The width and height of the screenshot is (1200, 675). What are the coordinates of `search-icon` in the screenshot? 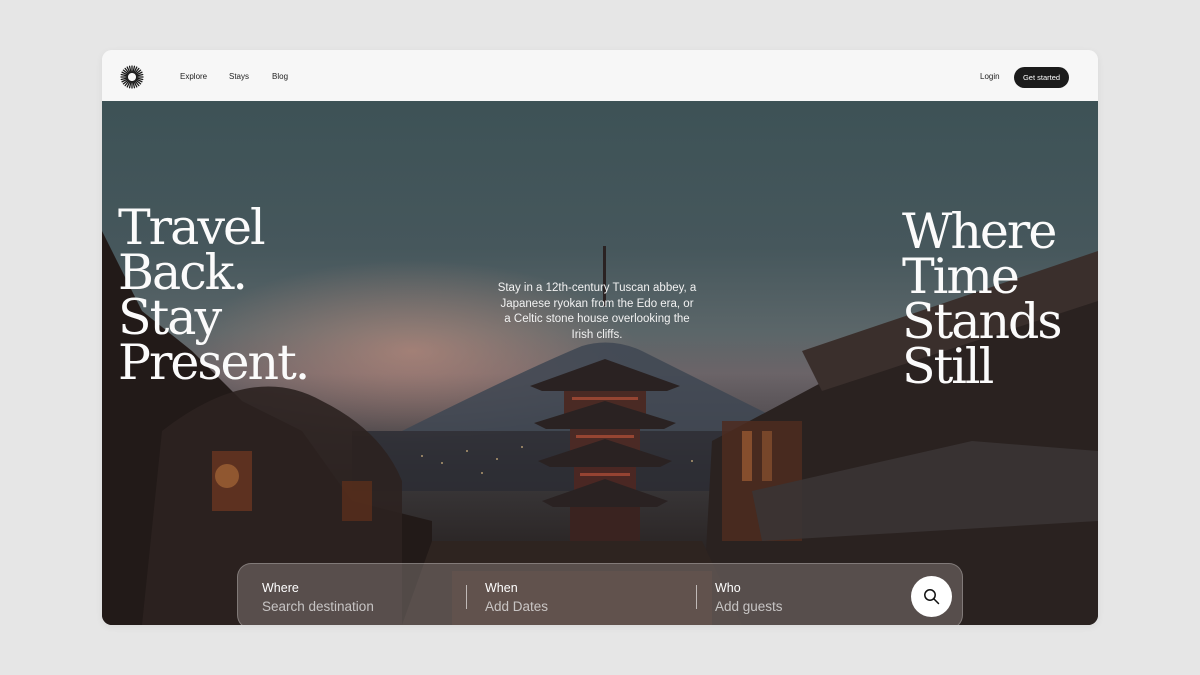 It's located at (932, 597).